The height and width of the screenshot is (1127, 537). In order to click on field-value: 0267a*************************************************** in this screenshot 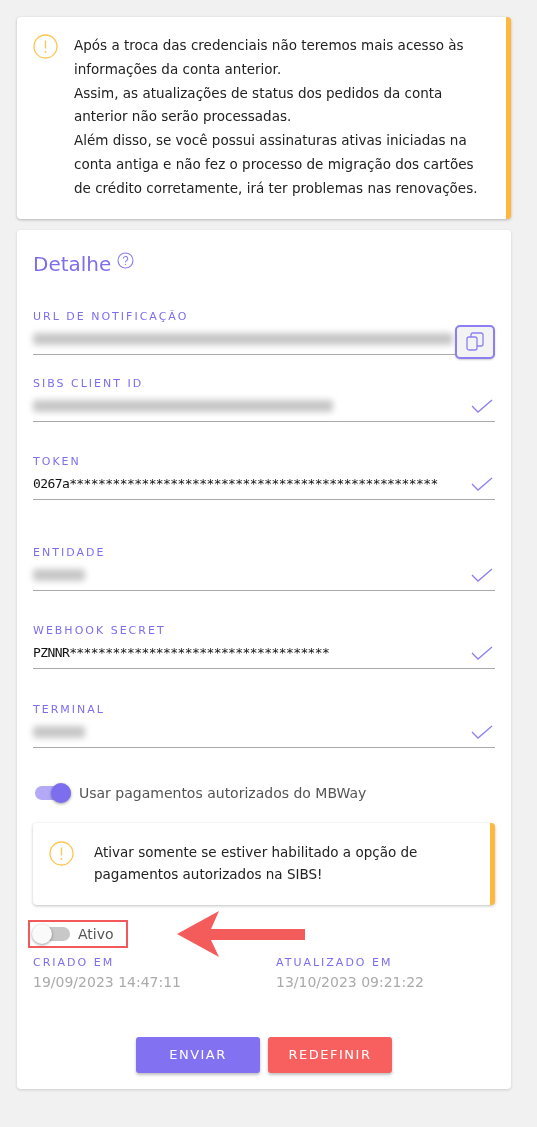, I will do `click(235, 484)`.